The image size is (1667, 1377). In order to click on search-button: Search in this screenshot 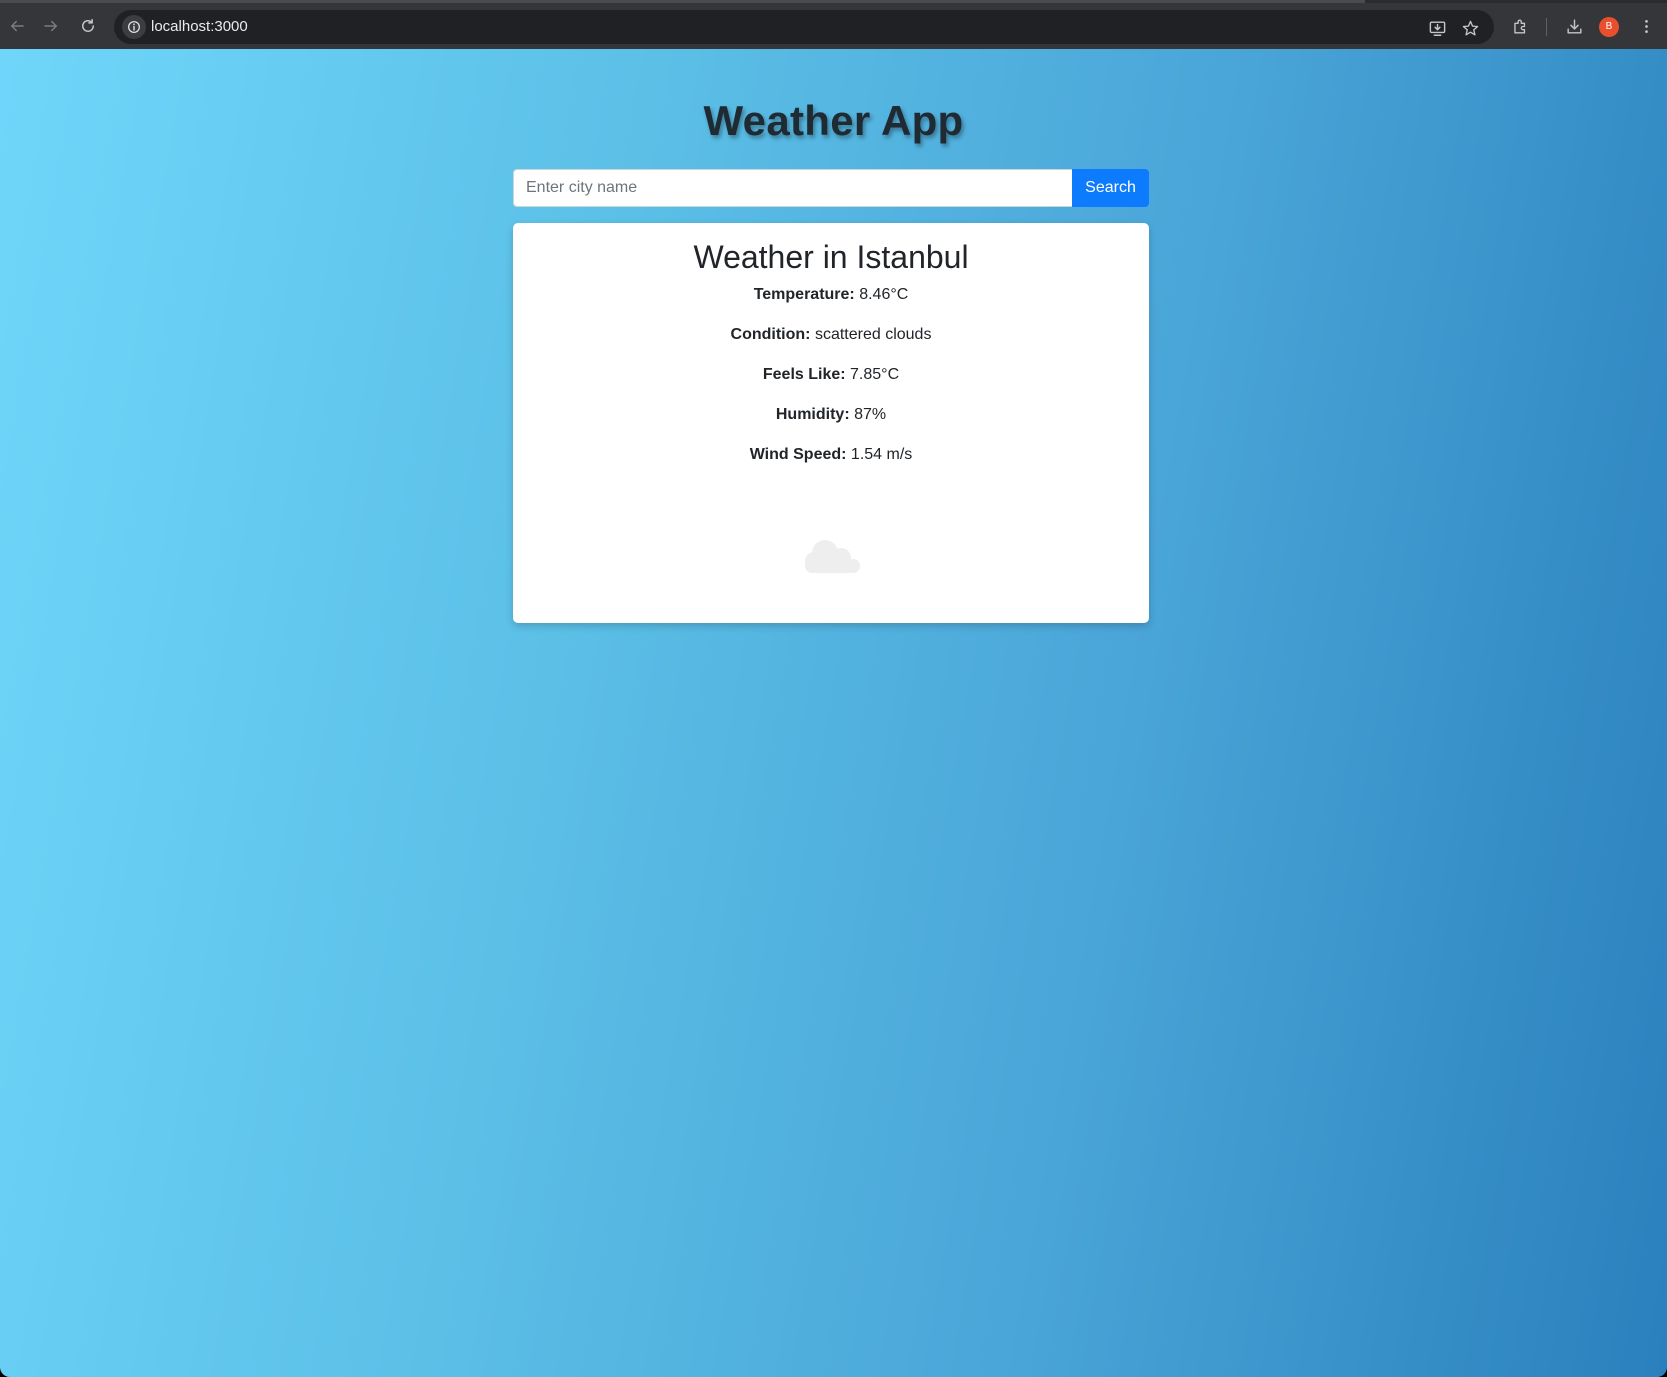, I will do `click(1110, 188)`.